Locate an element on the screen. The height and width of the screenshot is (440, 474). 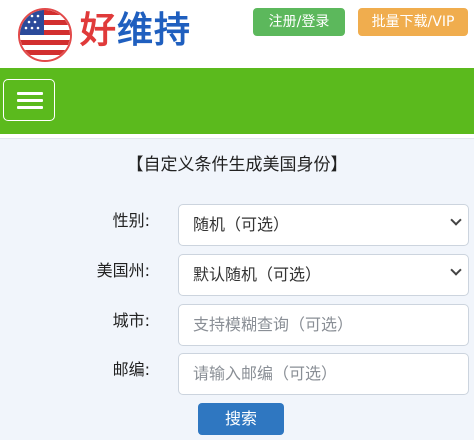
city-input: 支持模糊查询（可选） is located at coordinates (323, 325).